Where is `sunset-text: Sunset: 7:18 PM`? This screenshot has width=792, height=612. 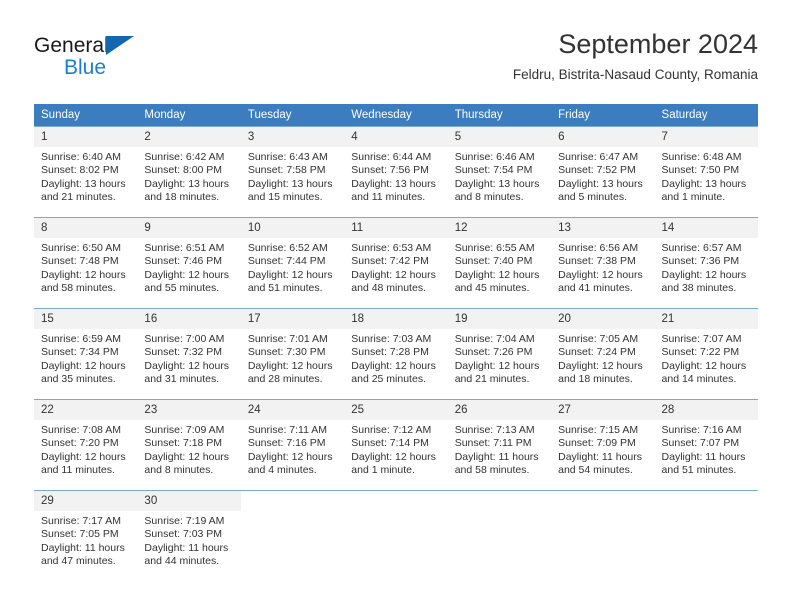 sunset-text: Sunset: 7:18 PM is located at coordinates (183, 443).